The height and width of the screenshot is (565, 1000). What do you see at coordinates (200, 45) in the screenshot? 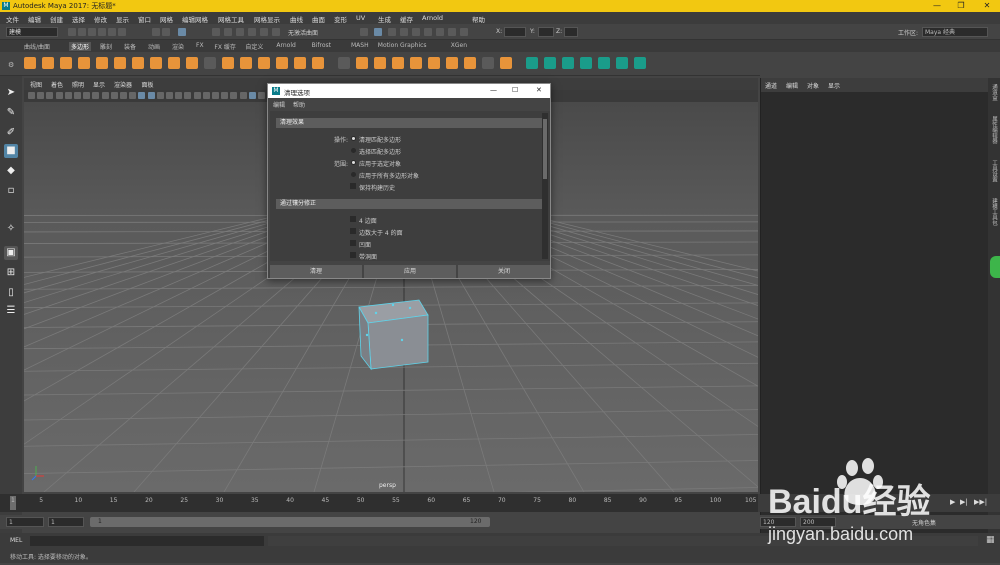
I see `shelf-tab: FX` at bounding box center [200, 45].